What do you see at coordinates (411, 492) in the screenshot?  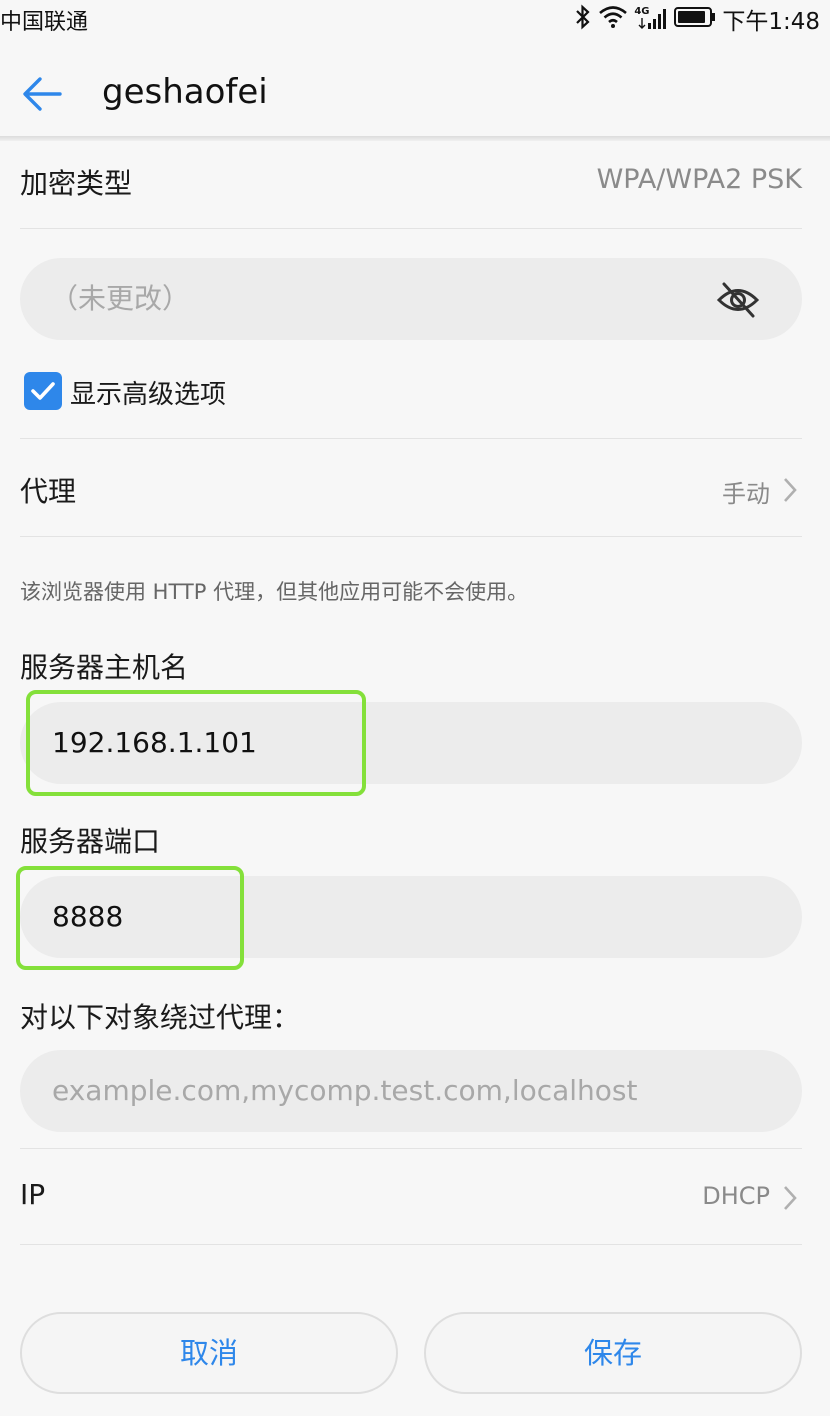 I see `proxy-row: 代理 手动` at bounding box center [411, 492].